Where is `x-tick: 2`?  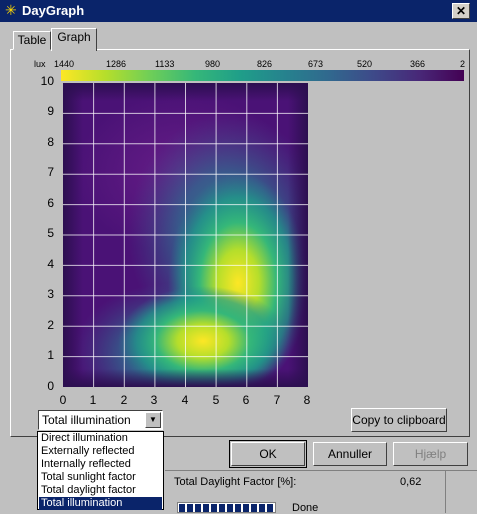 x-tick: 2 is located at coordinates (124, 400).